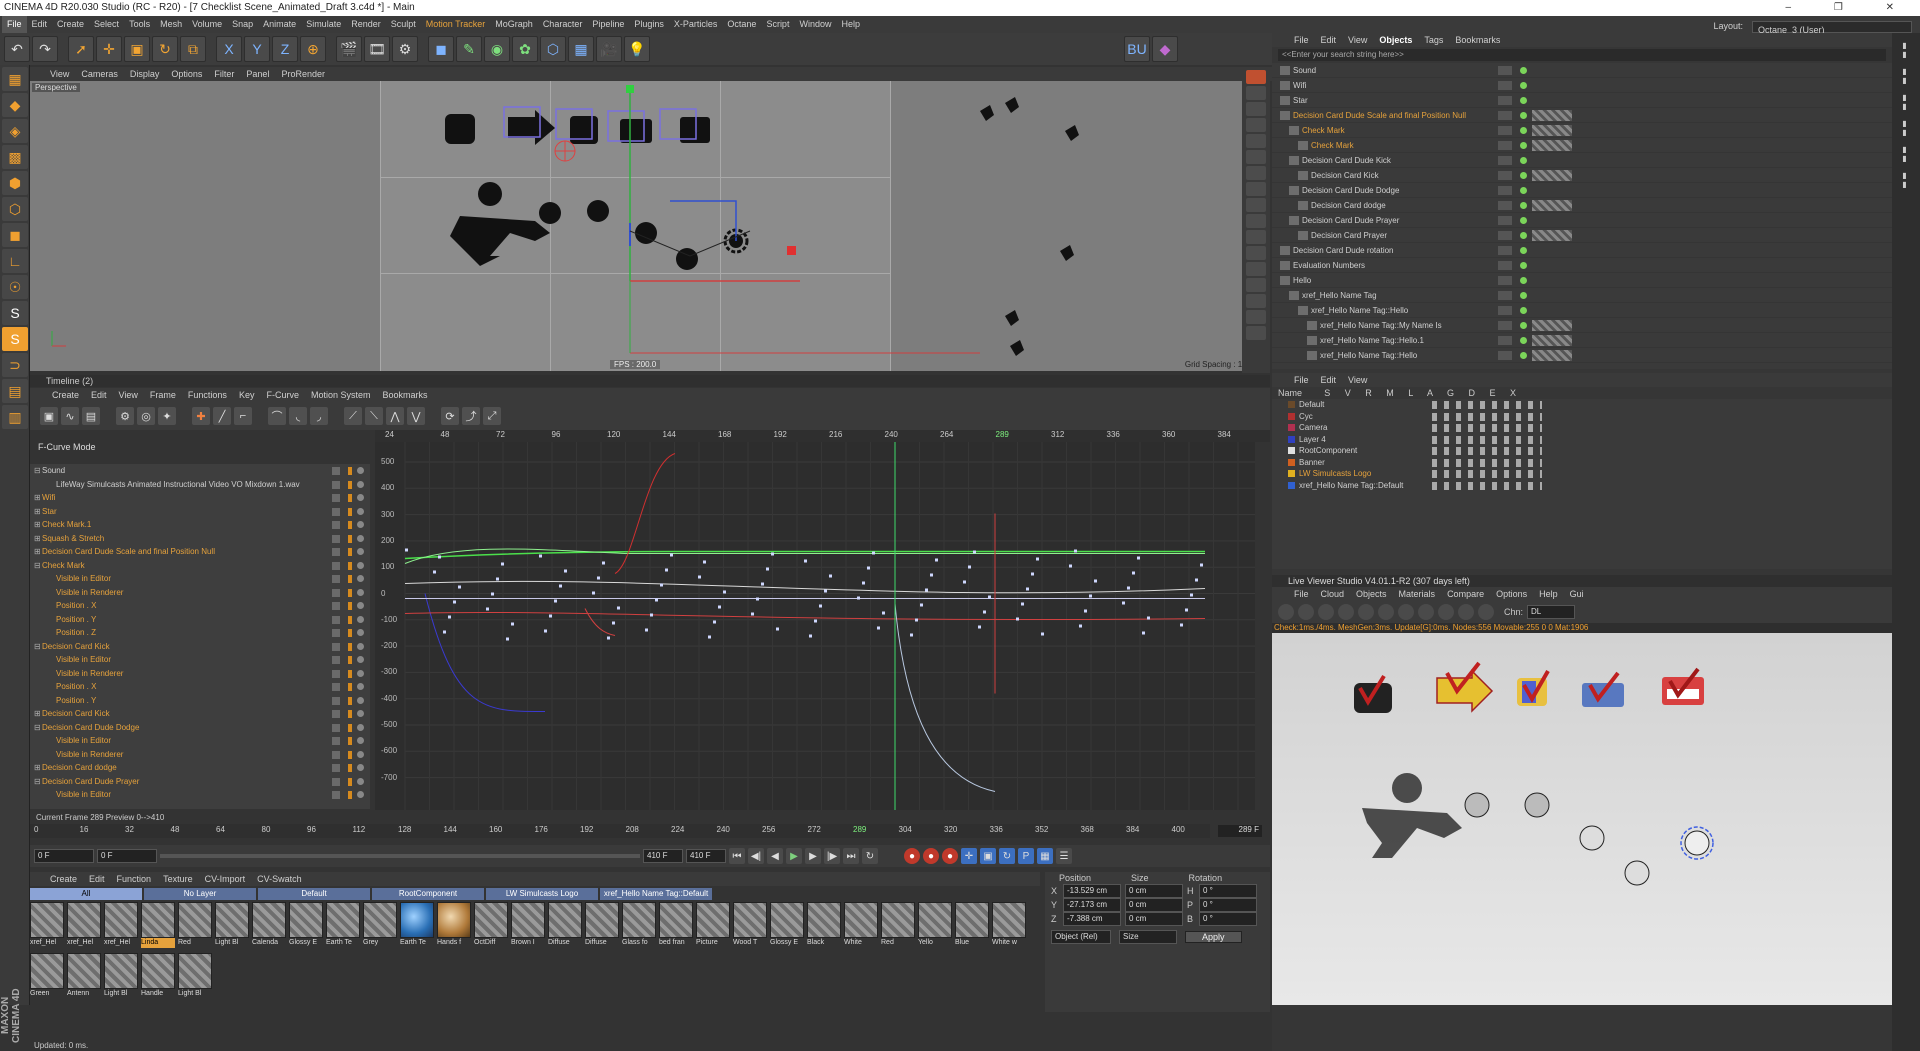  What do you see at coordinates (229, 49) in the screenshot?
I see `x-axis-icon: X` at bounding box center [229, 49].